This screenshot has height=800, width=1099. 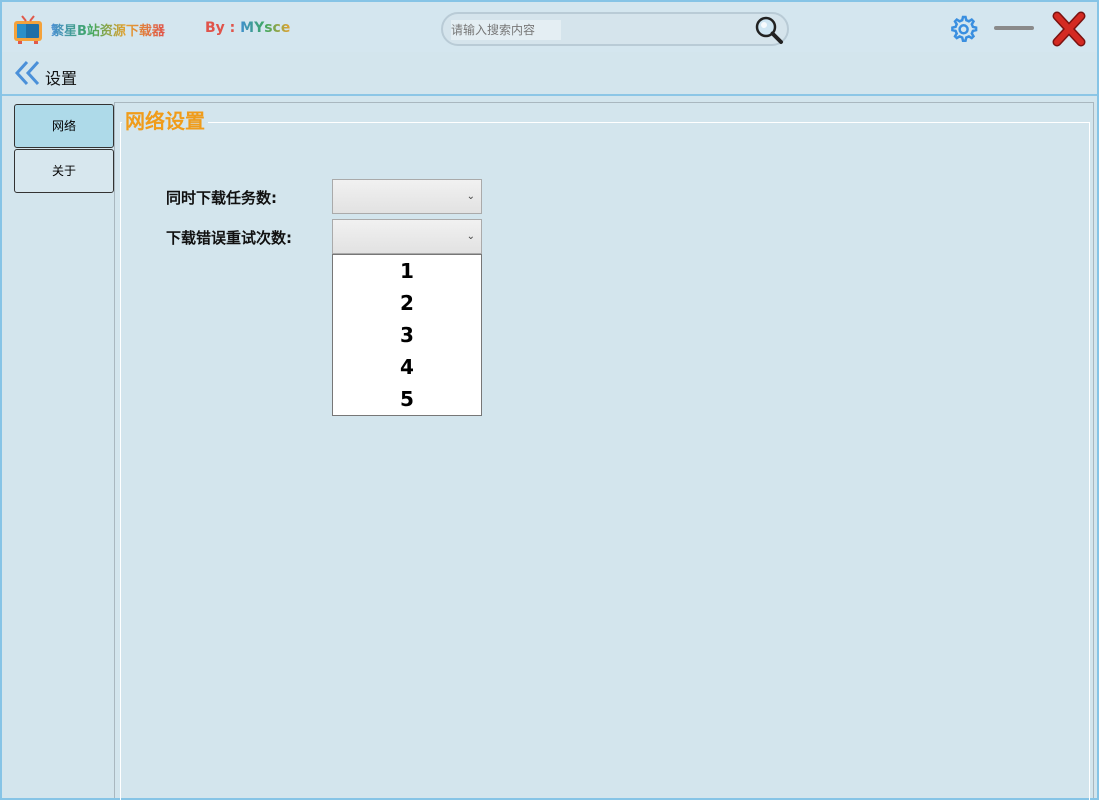 I want to click on author-name: MYsce, so click(x=265, y=28).